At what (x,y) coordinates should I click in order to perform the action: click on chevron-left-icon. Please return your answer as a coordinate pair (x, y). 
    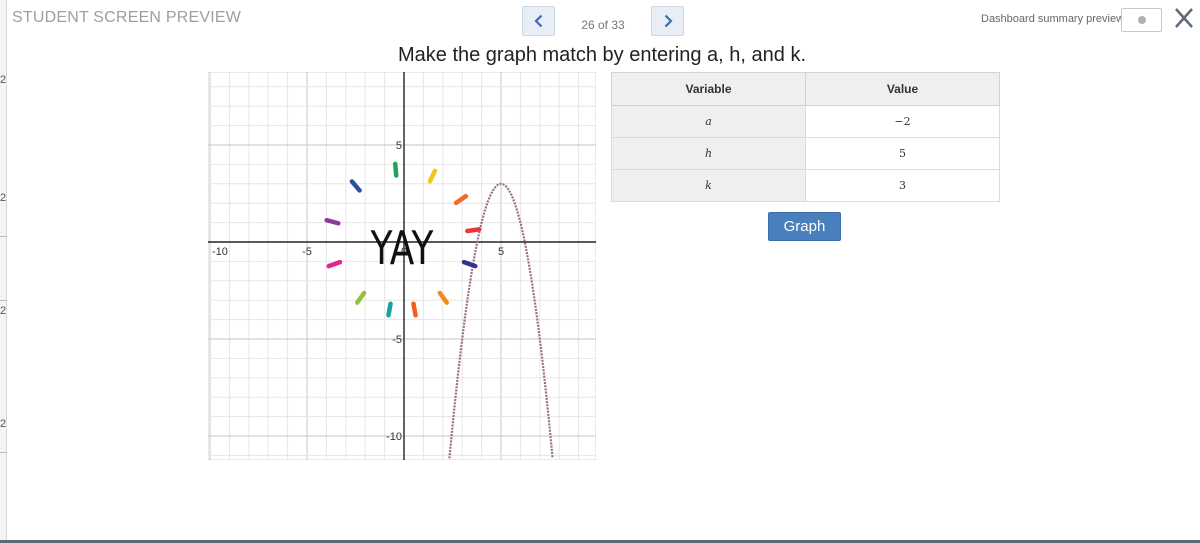
    Looking at the image, I should click on (537, 21).